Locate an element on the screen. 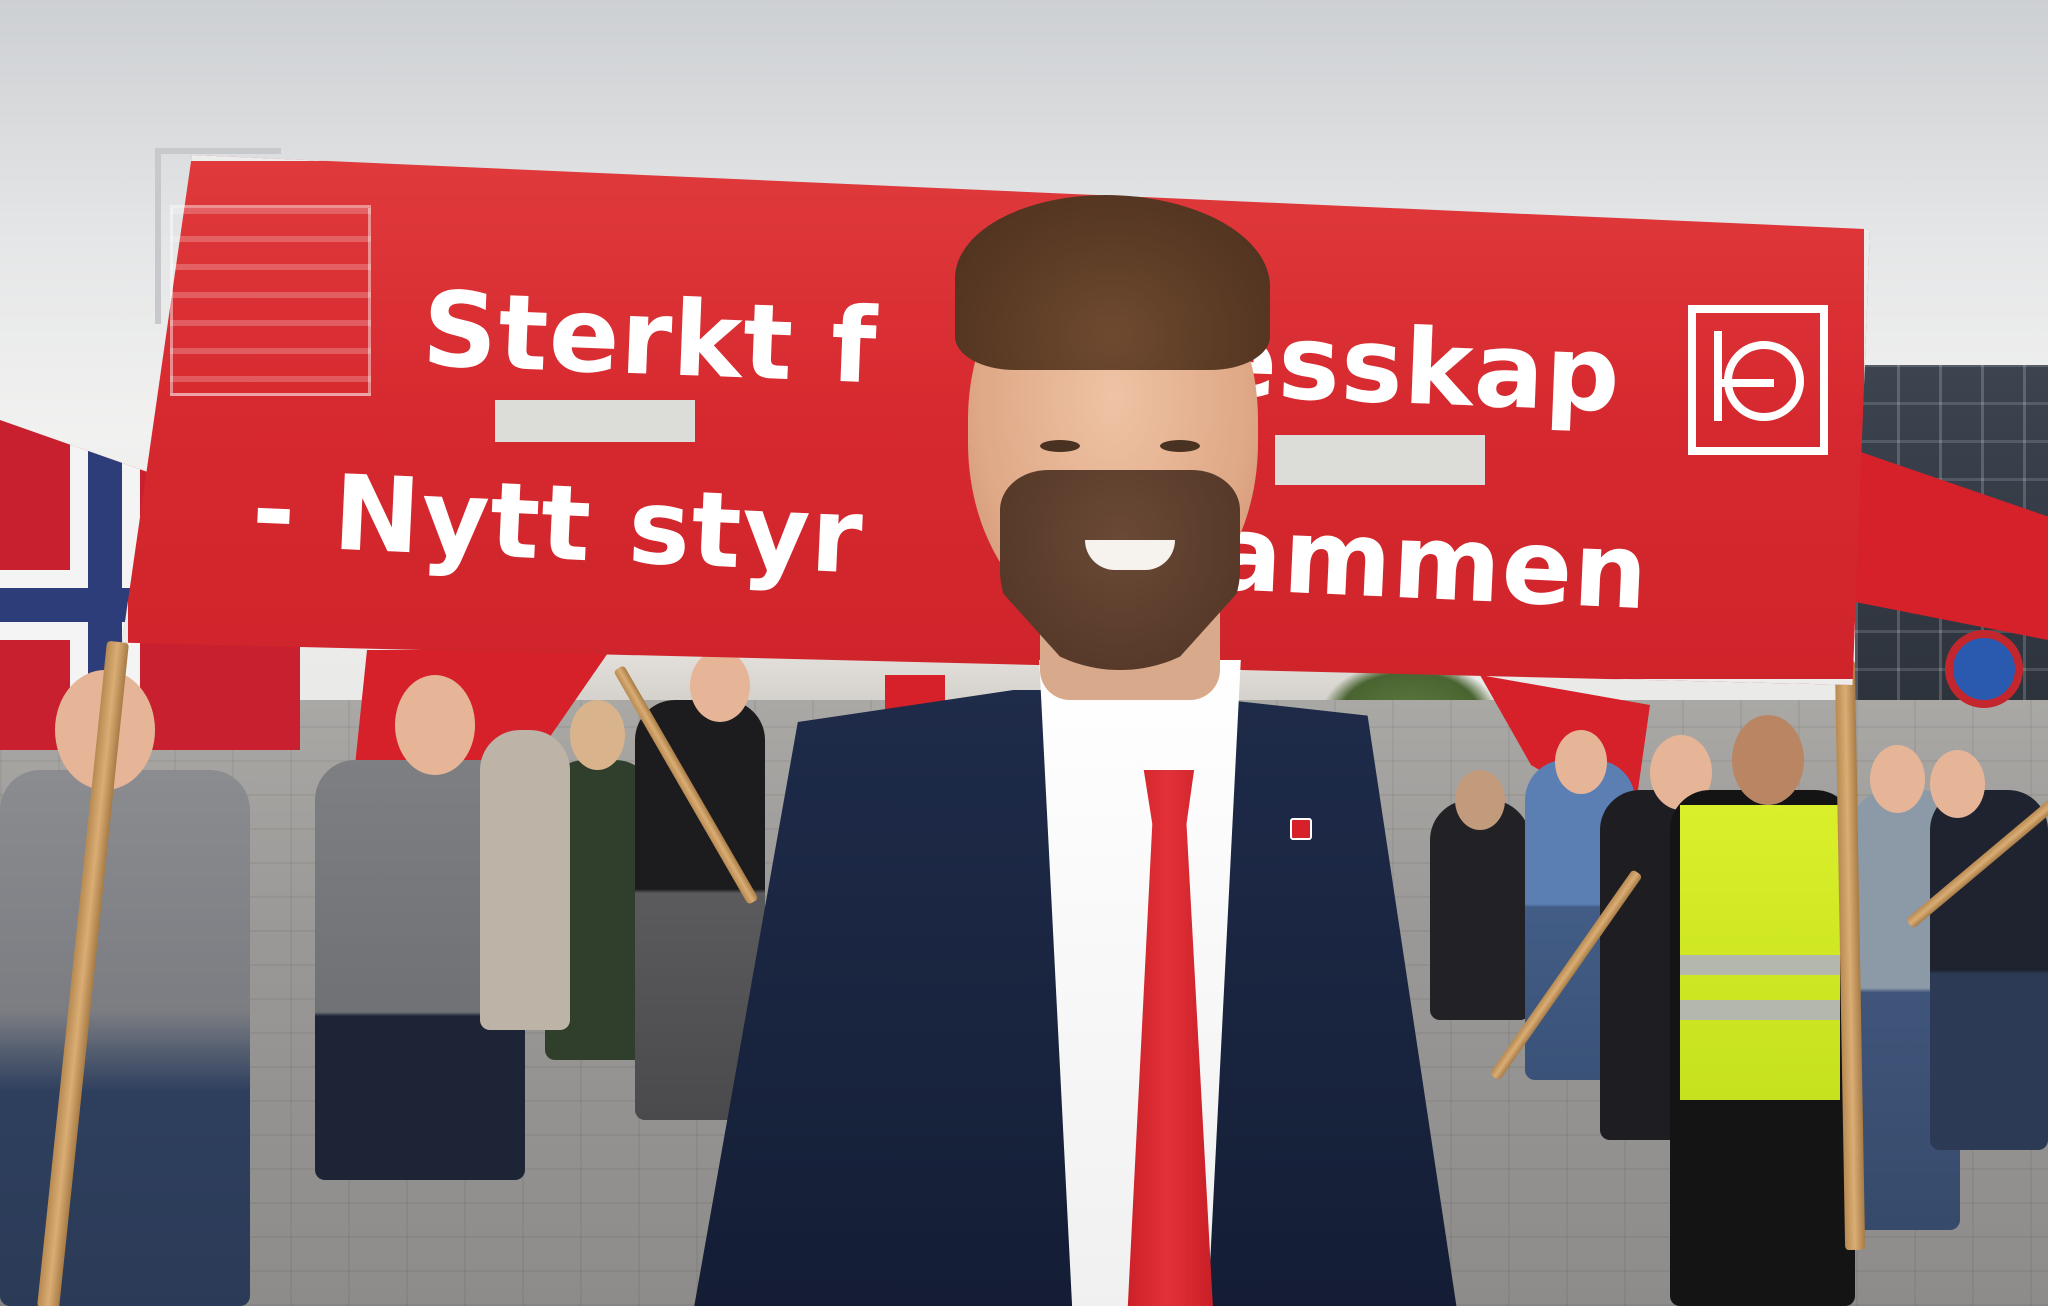 The width and height of the screenshot is (2048, 1306). eye-right is located at coordinates (1180, 446).